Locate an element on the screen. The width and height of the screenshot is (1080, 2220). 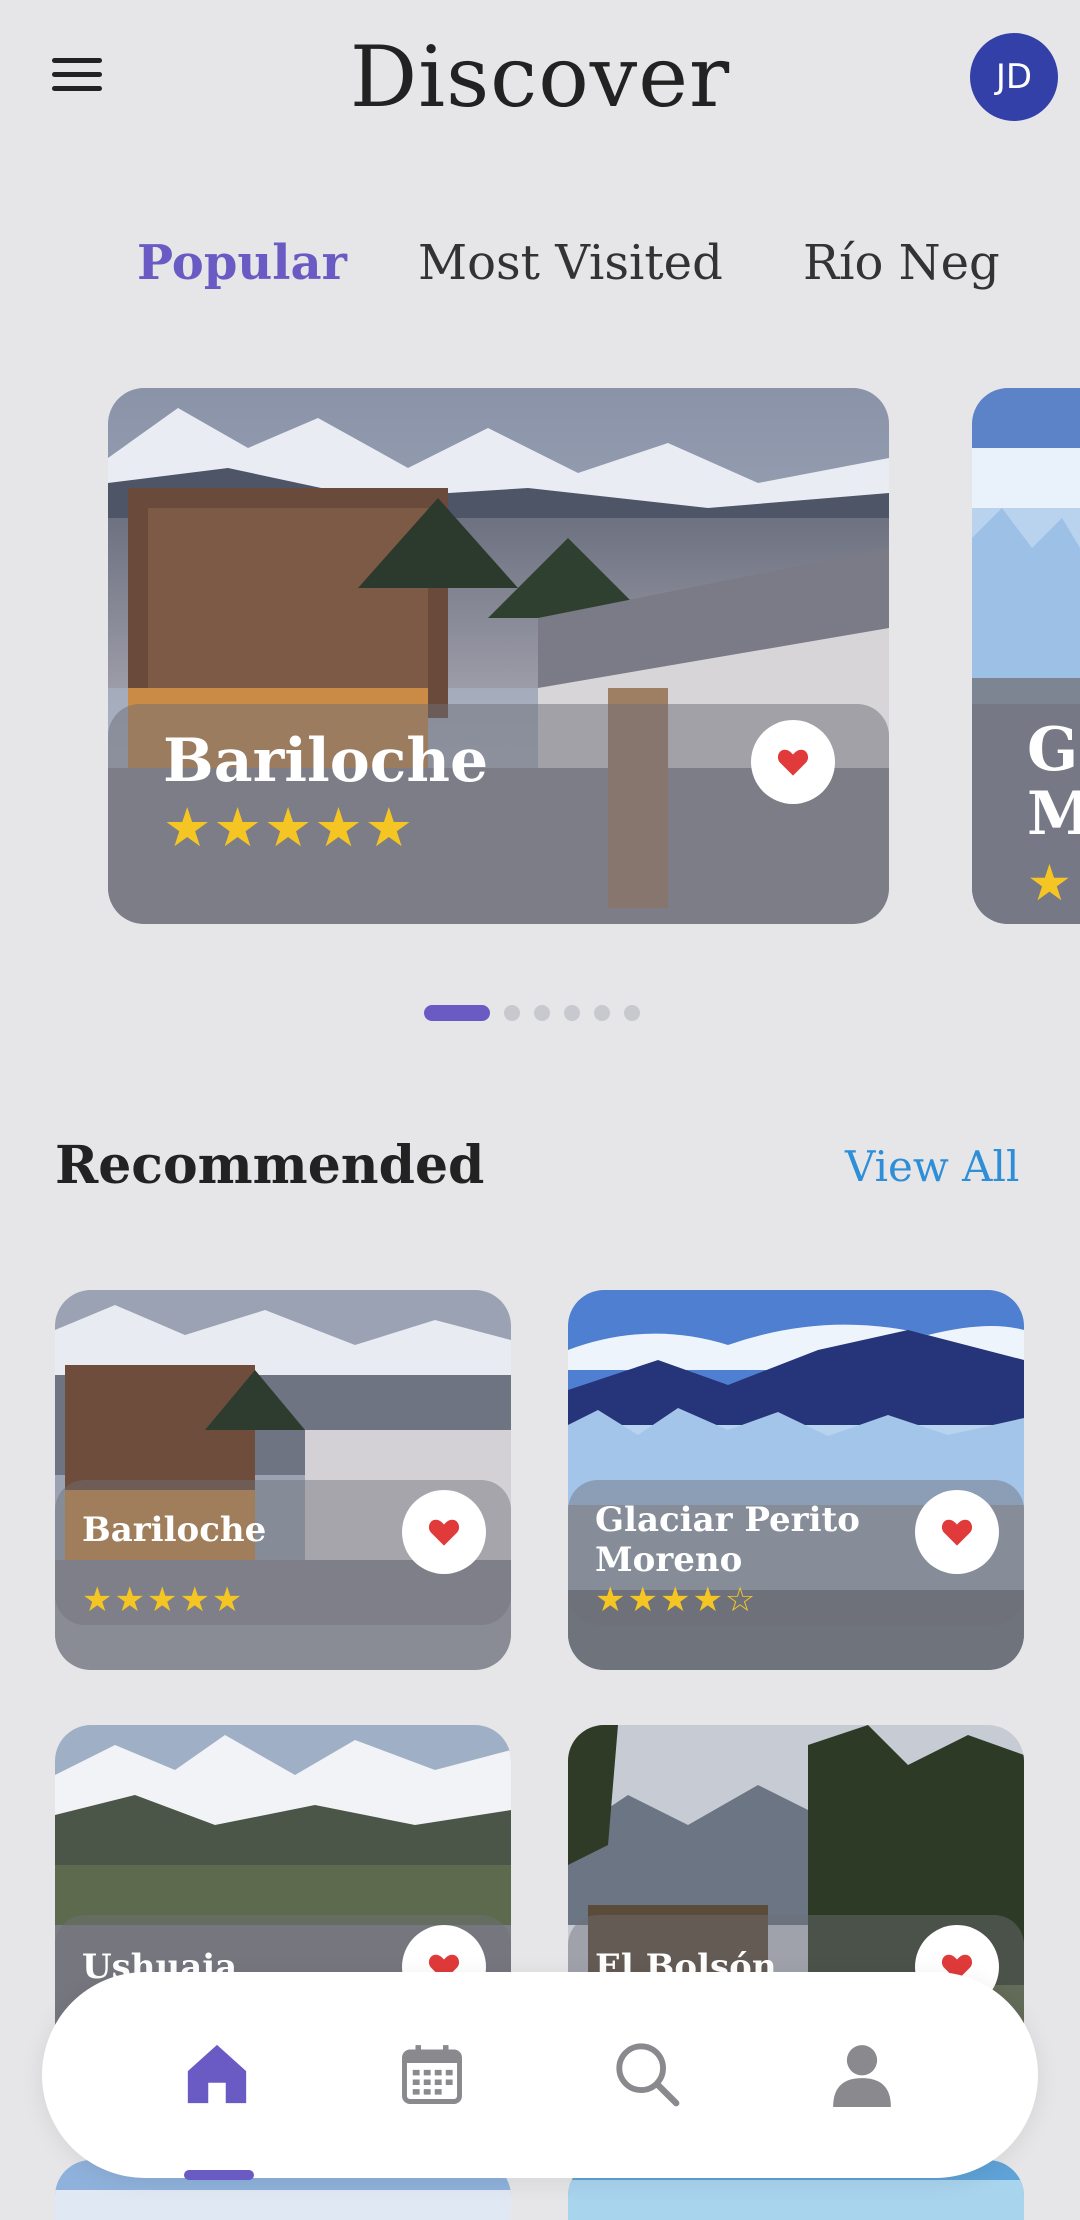
recommended-card-bariloche: Bariloche ★★★★★ is located at coordinates (283, 1480).